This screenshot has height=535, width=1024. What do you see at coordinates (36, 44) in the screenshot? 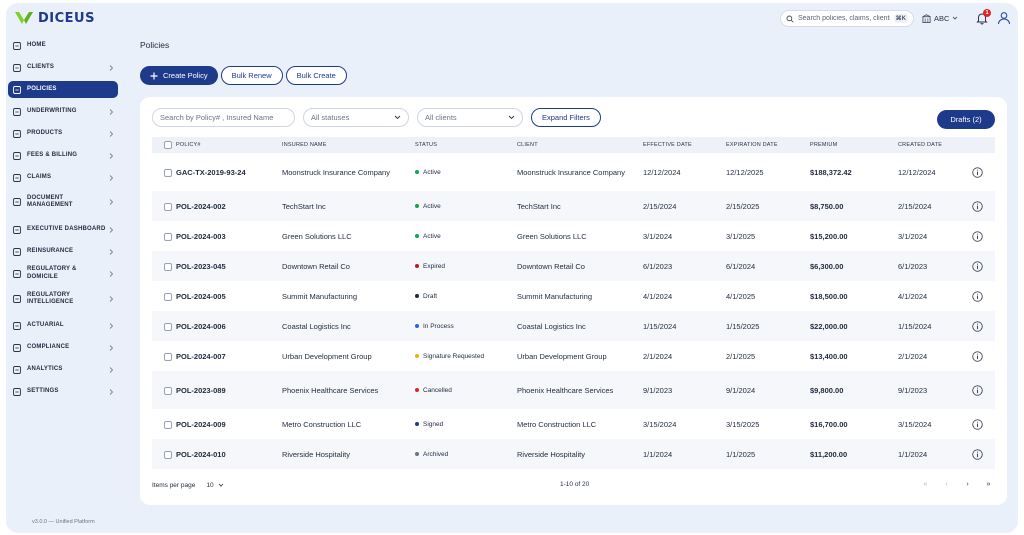
I see `sidebar-item-label: HOME` at bounding box center [36, 44].